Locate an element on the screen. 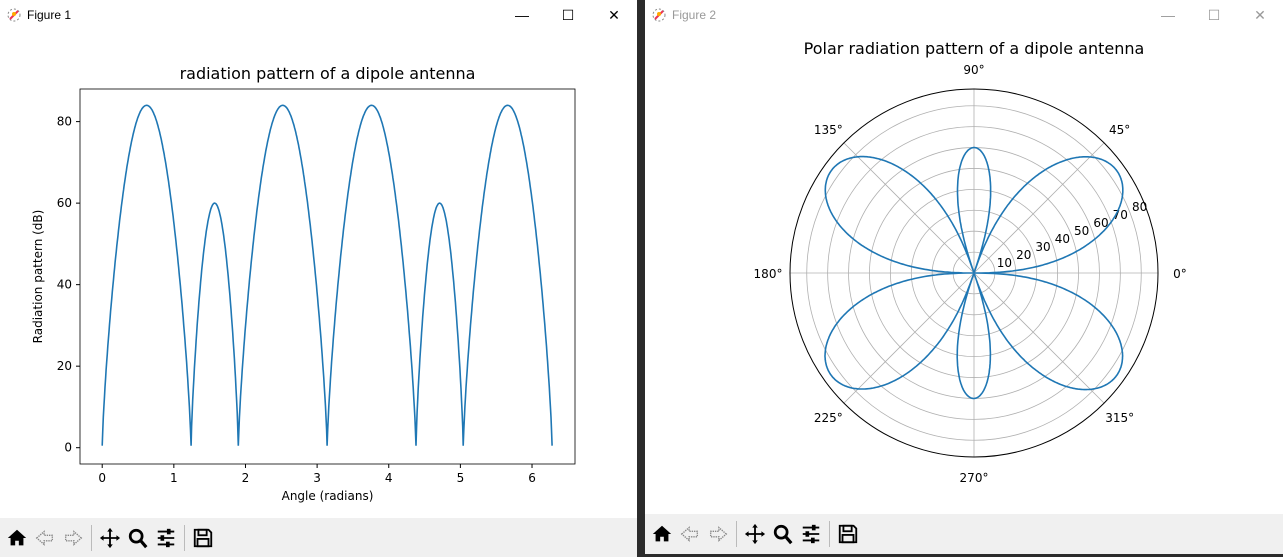 The image size is (1283, 557). x-tick-label: 2 is located at coordinates (246, 478).